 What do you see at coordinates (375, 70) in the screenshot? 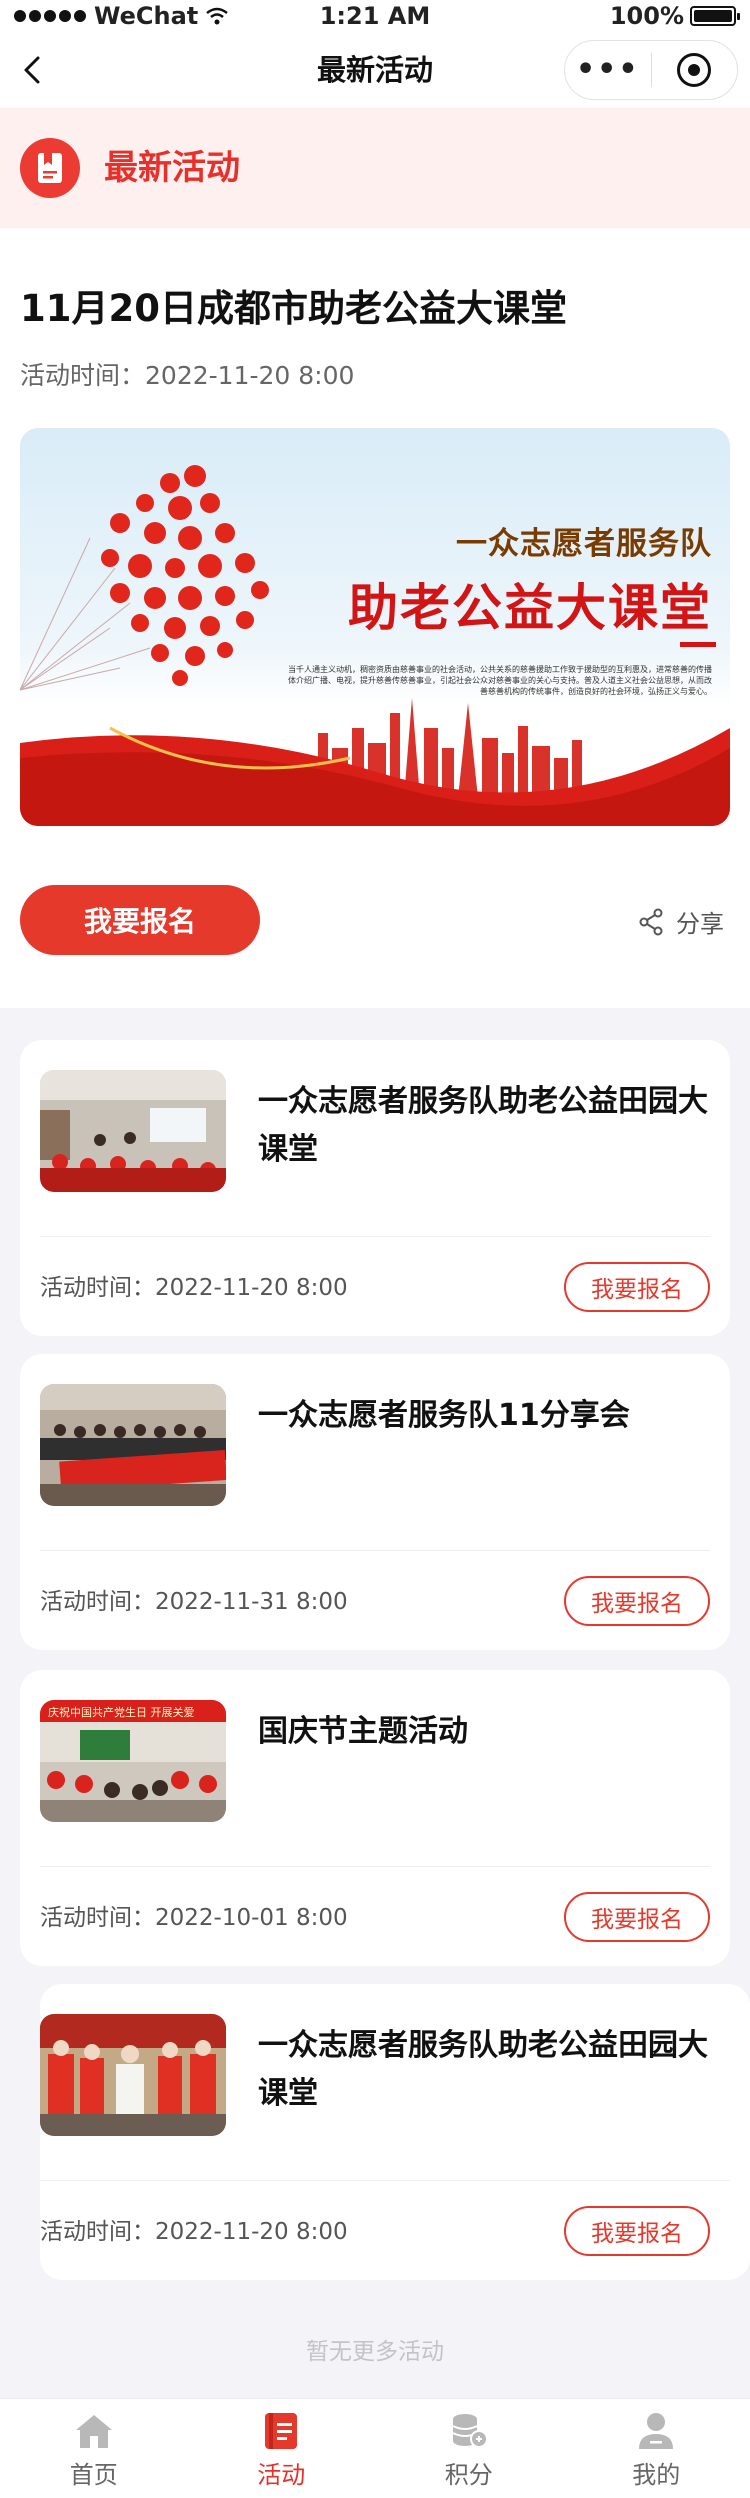
I see `nav-bar: 最新活动 •••` at bounding box center [375, 70].